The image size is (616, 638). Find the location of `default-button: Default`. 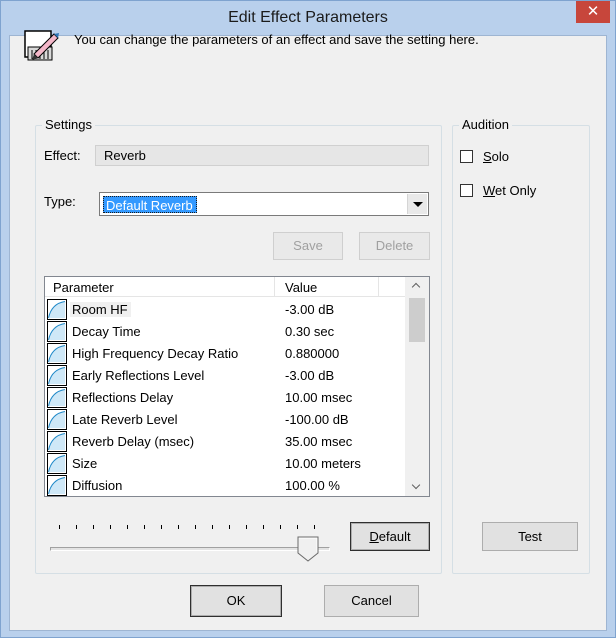

default-button: Default is located at coordinates (390, 536).